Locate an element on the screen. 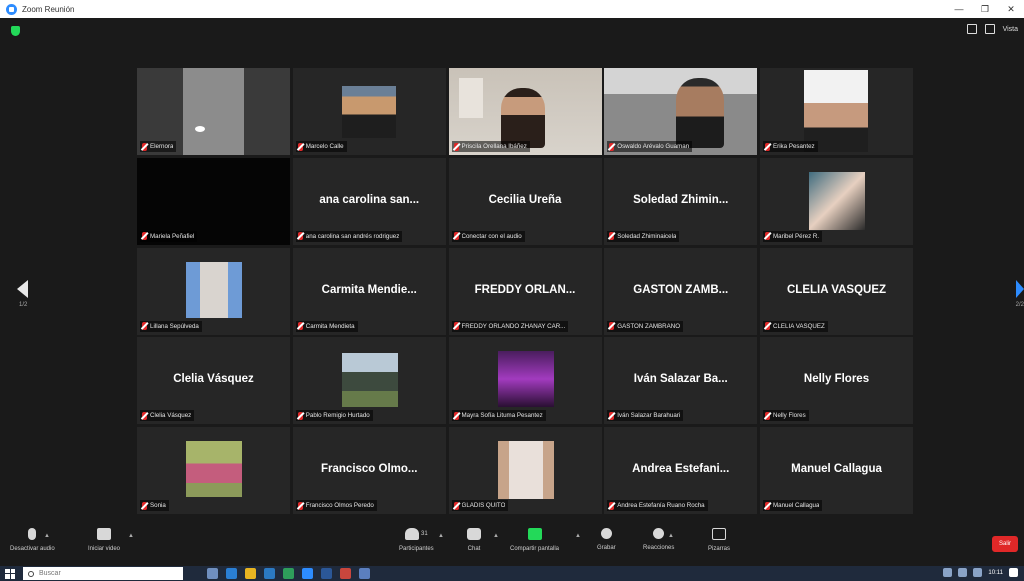 This screenshot has height=581, width=1024. participant-tile: CLELIA VASQUEZ CLELIA VASQUEZ is located at coordinates (836, 291).